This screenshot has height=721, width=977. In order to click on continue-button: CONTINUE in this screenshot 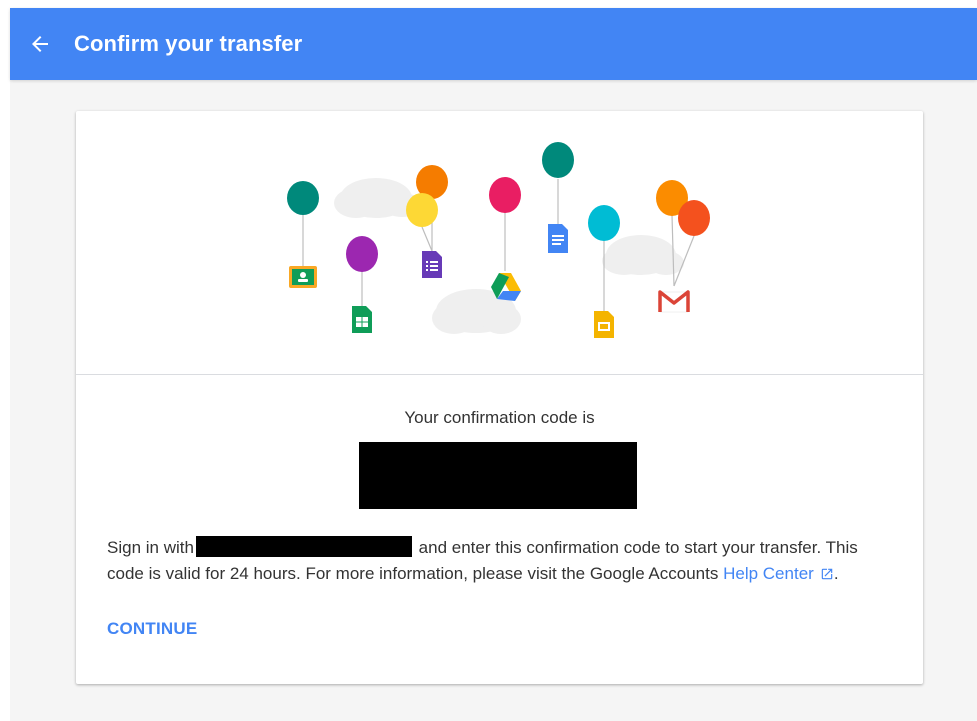, I will do `click(152, 629)`.